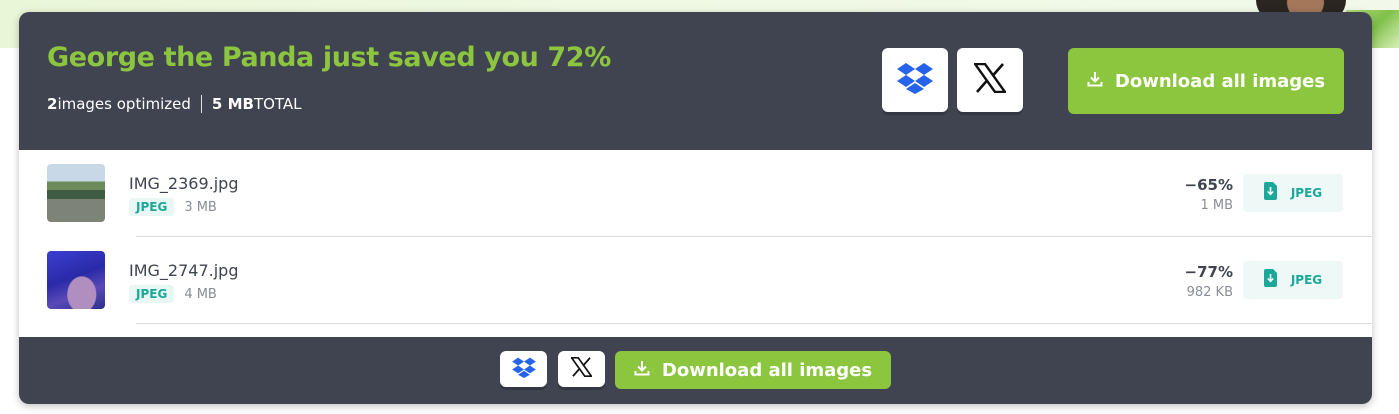 The image size is (1399, 414). I want to click on images-count: 2, so click(52, 104).